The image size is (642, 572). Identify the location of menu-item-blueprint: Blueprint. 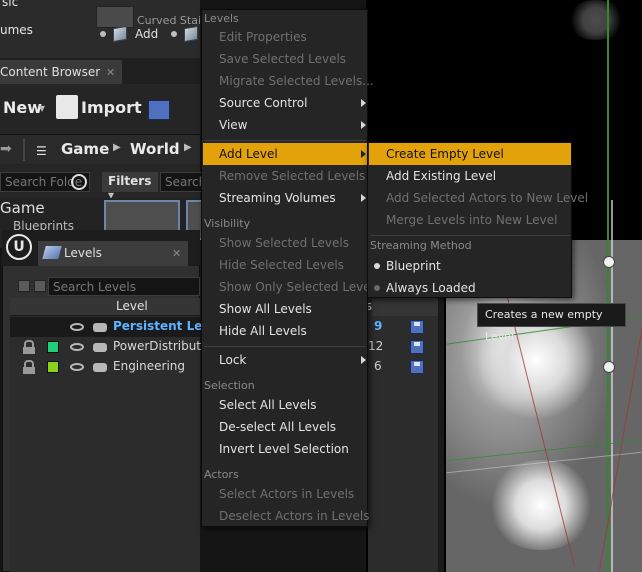
(413, 266).